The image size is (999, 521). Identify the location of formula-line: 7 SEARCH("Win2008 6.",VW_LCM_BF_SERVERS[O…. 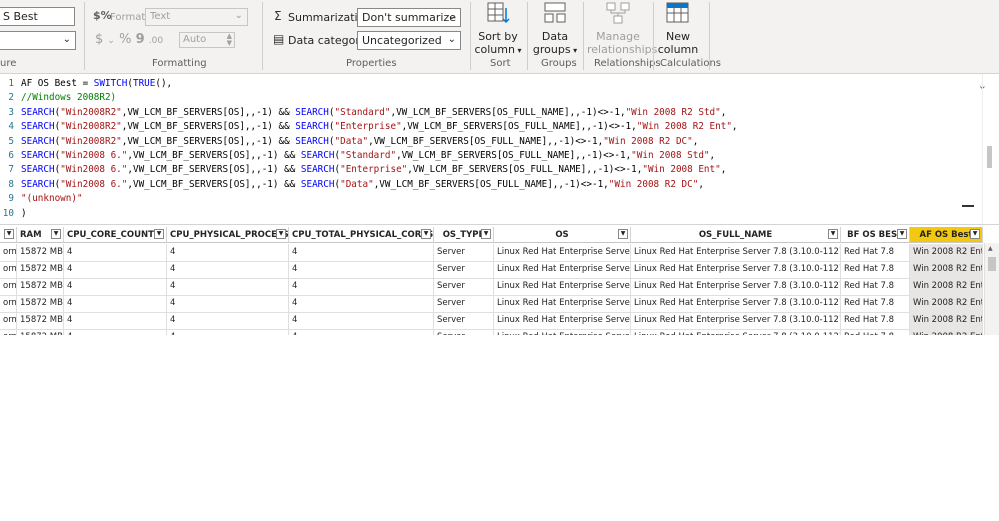
(363, 171).